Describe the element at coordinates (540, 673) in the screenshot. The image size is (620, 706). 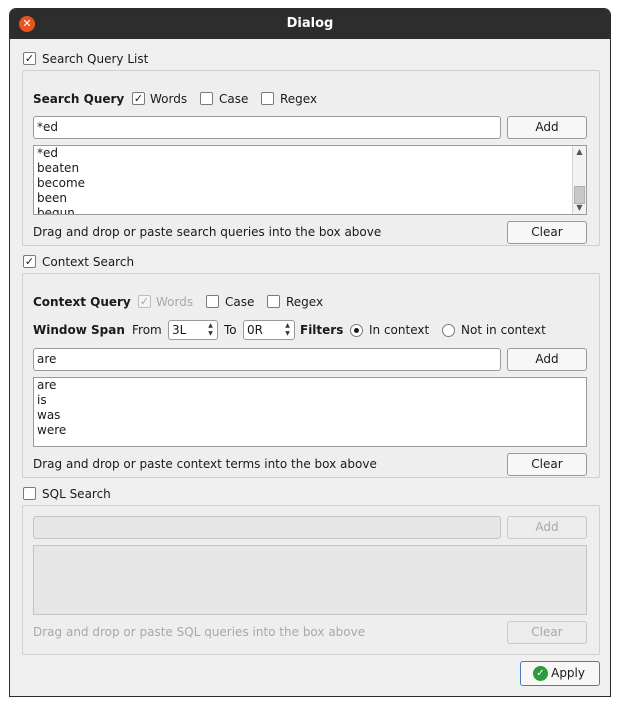
I see `check-circle-icon: ✓` at that location.